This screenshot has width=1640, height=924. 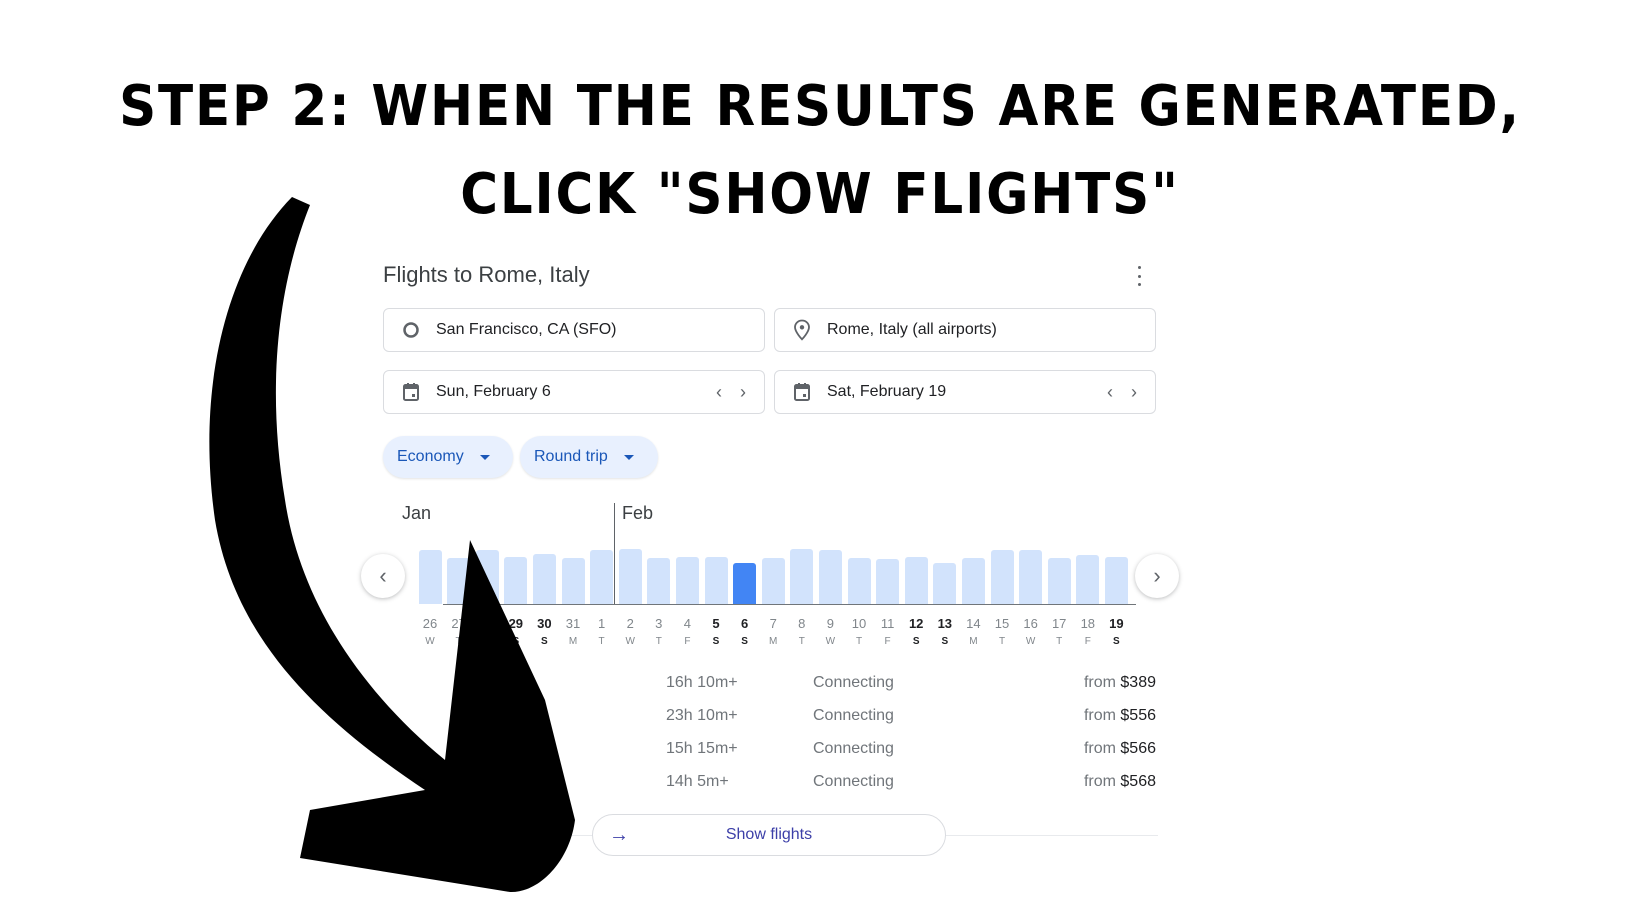 I want to click on day-number-label: 13, so click(x=945, y=623).